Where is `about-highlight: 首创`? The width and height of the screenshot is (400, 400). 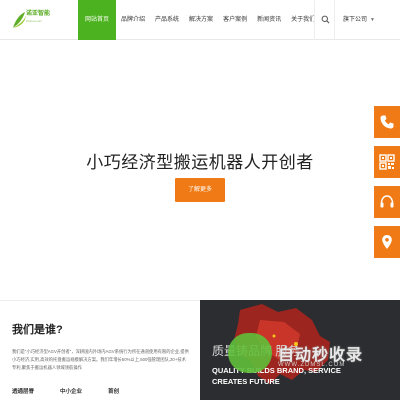
about-highlight: 首创 is located at coordinates (114, 392).